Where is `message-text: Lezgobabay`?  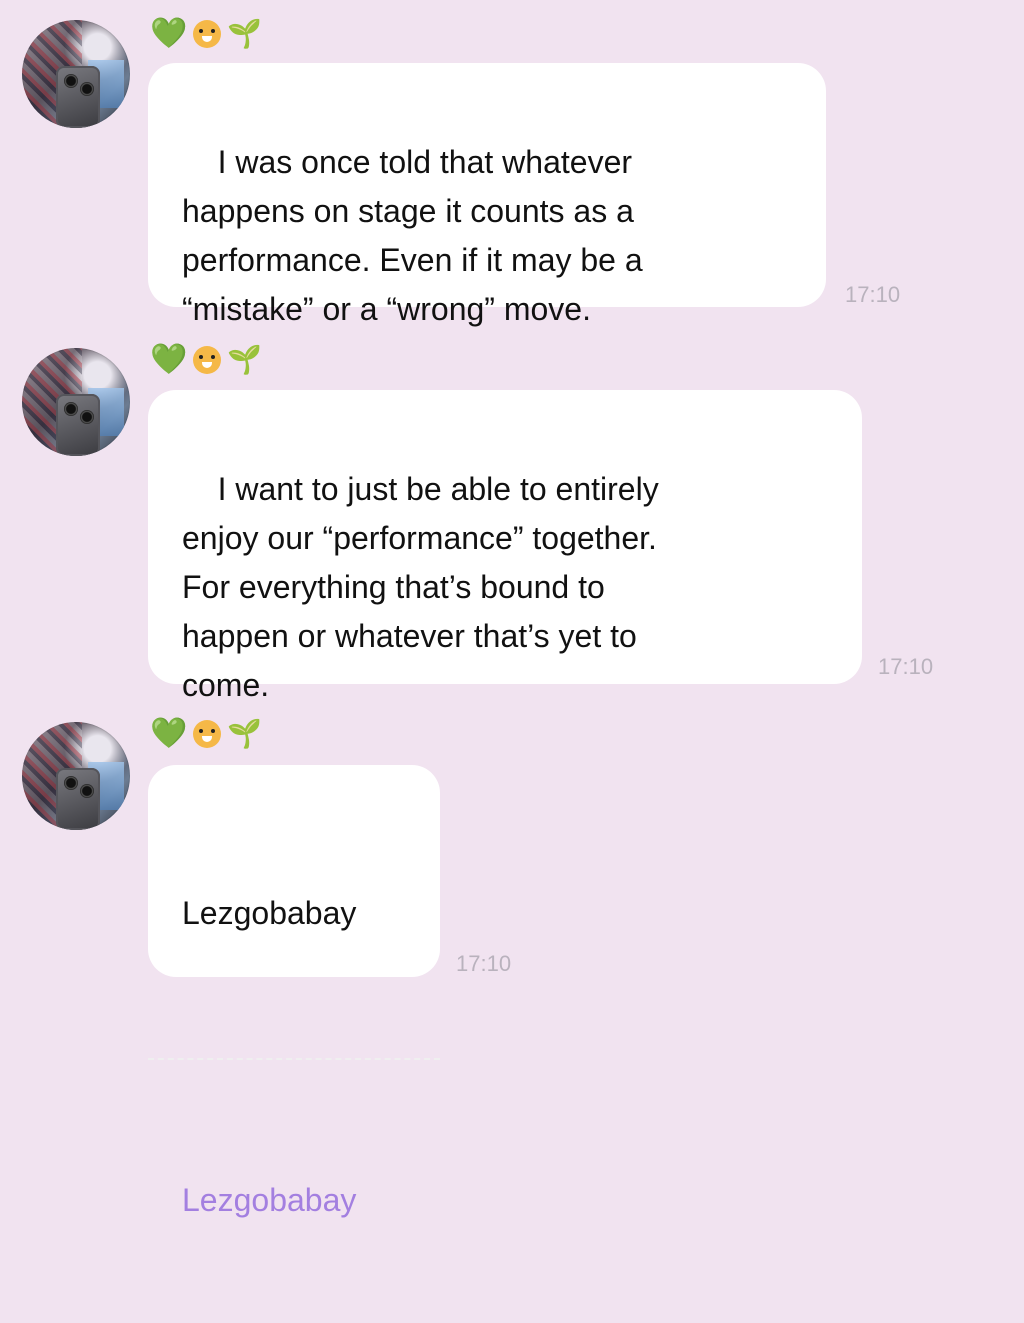
message-text: Lezgobabay is located at coordinates (269, 913).